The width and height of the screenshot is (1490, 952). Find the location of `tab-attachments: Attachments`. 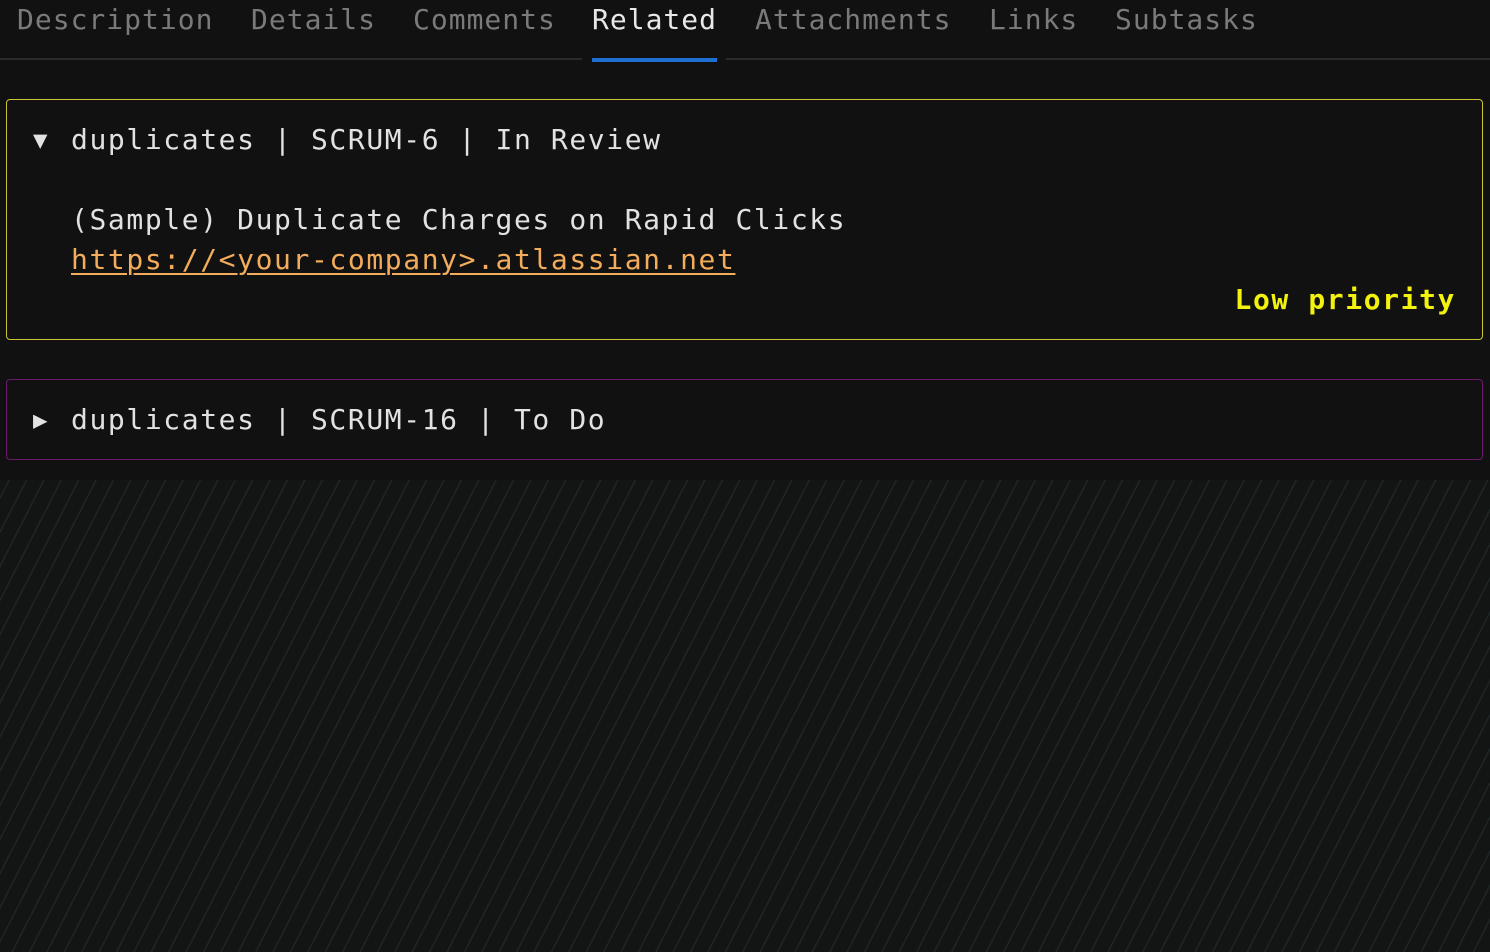

tab-attachments: Attachments is located at coordinates (853, 30).